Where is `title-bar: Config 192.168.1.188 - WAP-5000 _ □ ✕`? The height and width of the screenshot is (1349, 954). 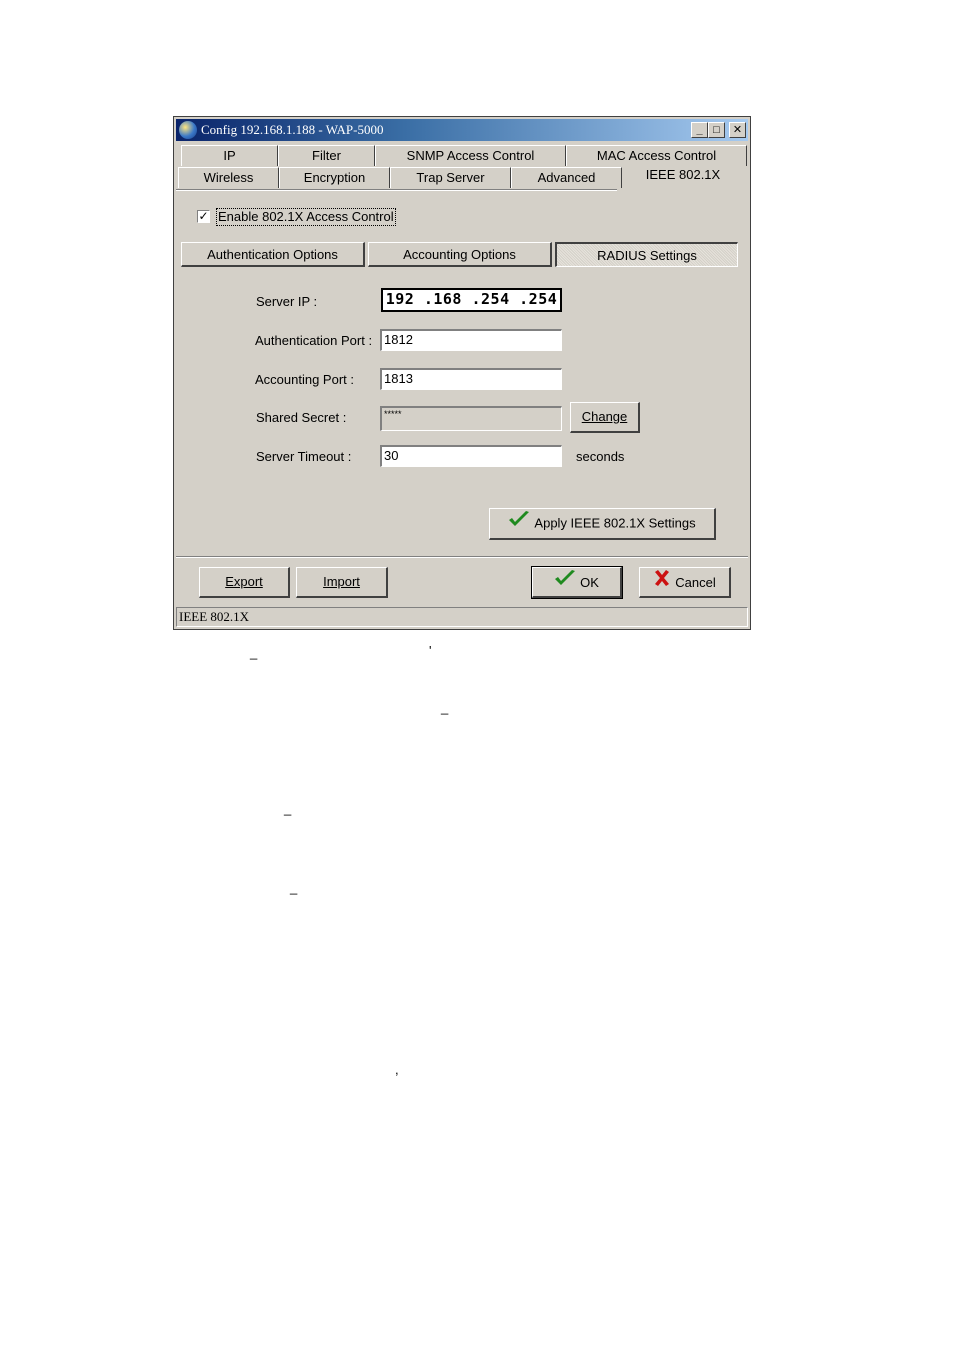 title-bar: Config 192.168.1.188 - WAP-5000 _ □ ✕ is located at coordinates (462, 130).